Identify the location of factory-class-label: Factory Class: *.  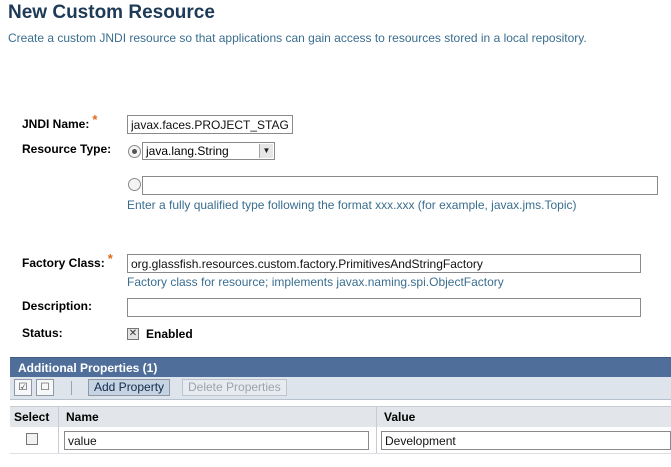
(67, 260).